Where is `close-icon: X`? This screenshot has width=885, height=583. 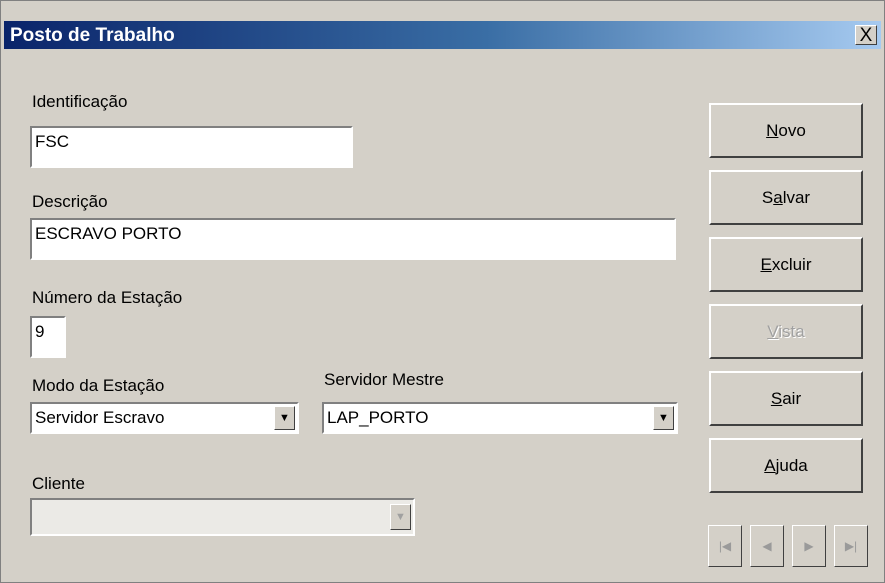 close-icon: X is located at coordinates (866, 35).